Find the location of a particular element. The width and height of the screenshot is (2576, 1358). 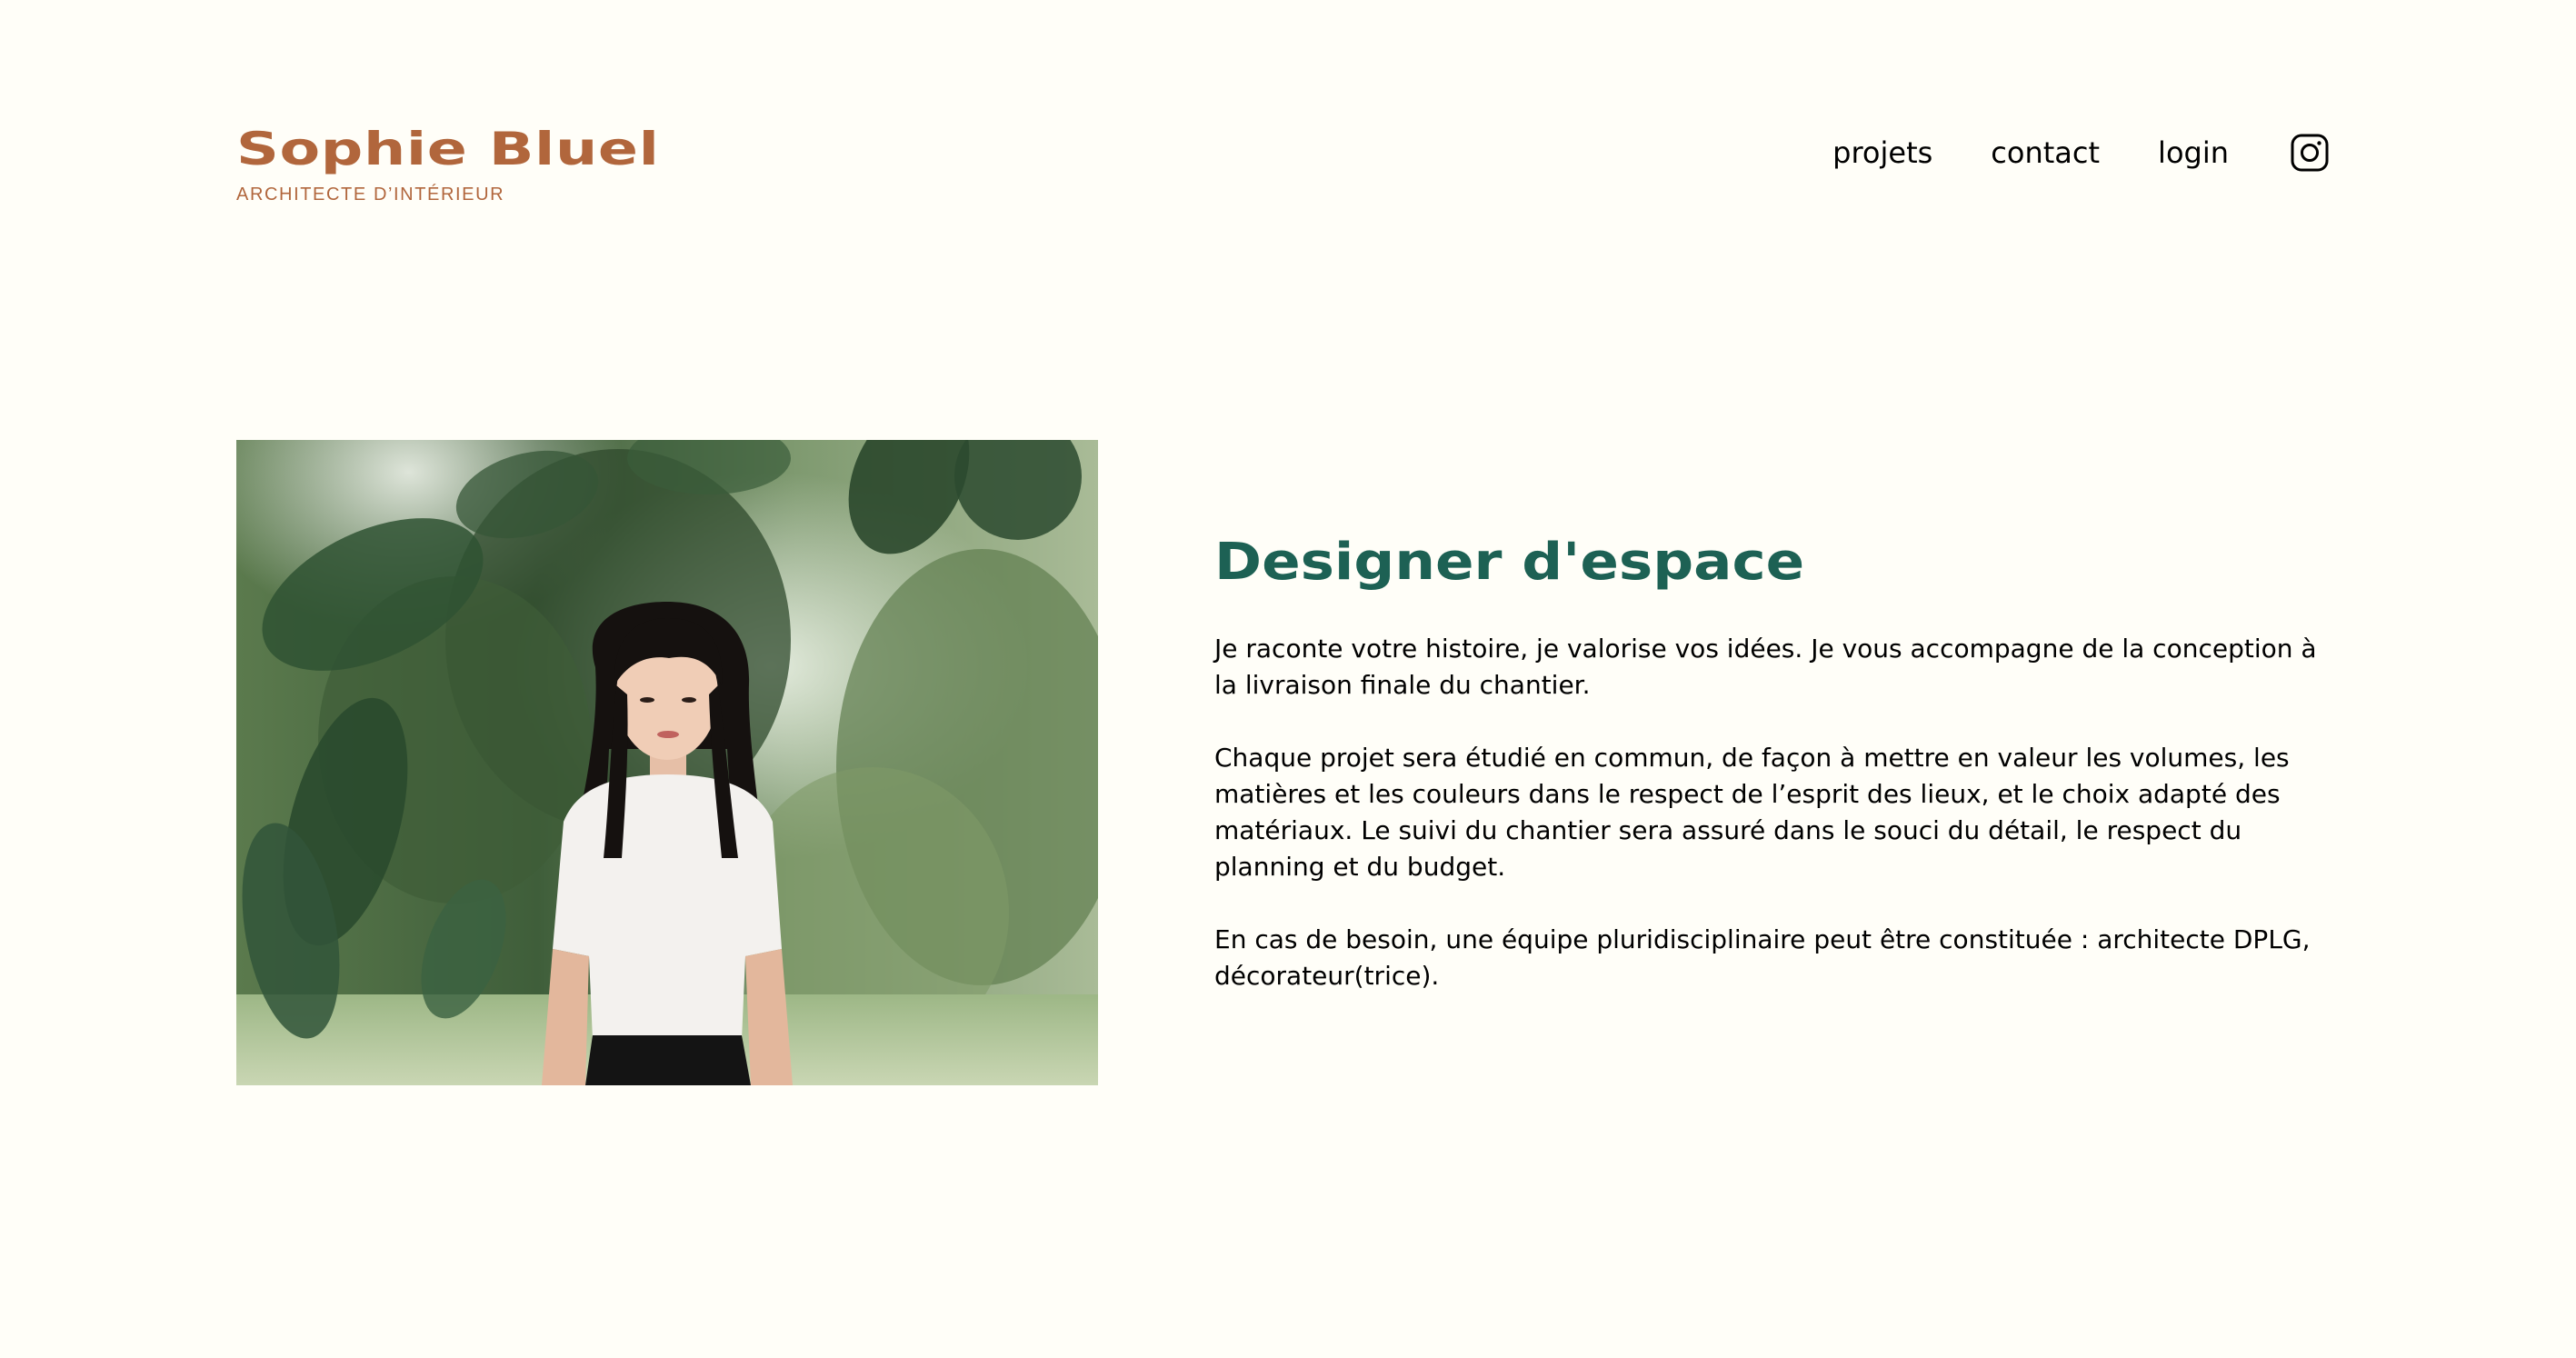

main-nav: projets contact login is located at coordinates (2080, 153).